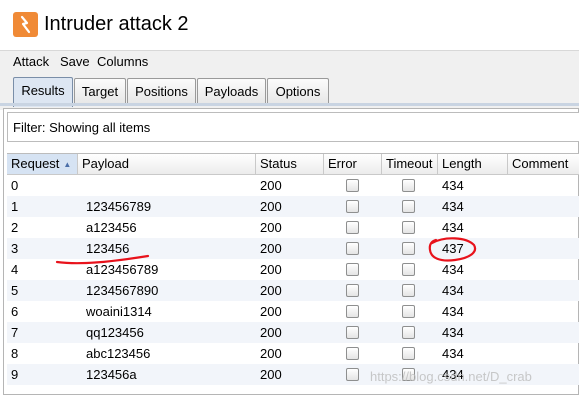  What do you see at coordinates (293, 311) in the screenshot?
I see `table-row: 6 woaini1314 200 434` at bounding box center [293, 311].